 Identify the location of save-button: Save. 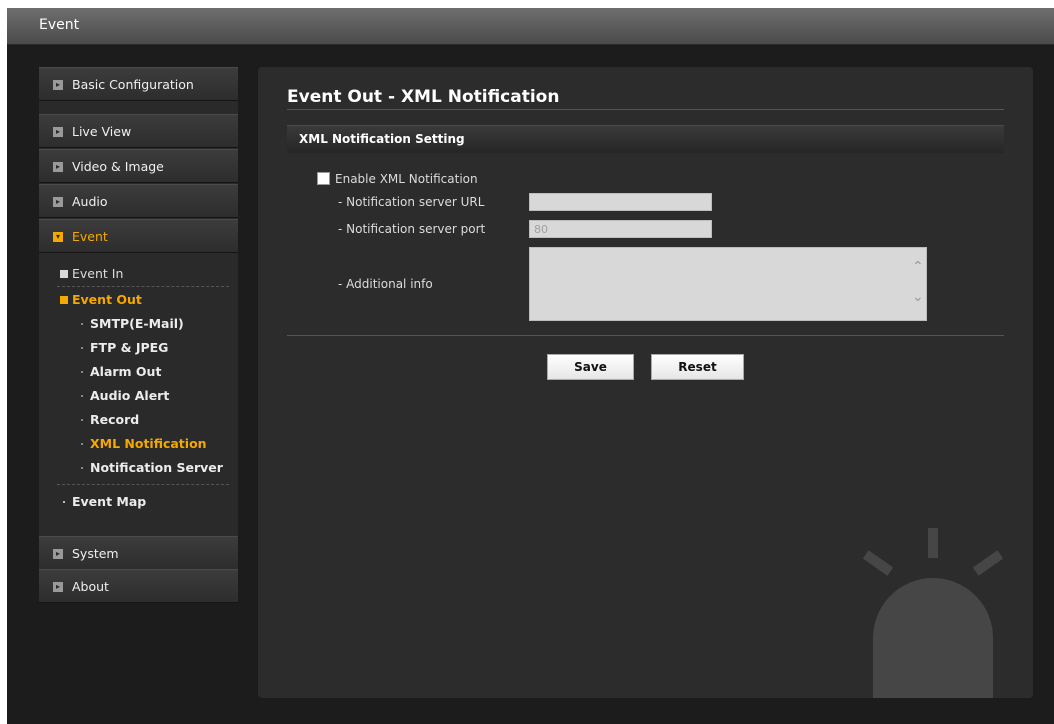
(590, 367).